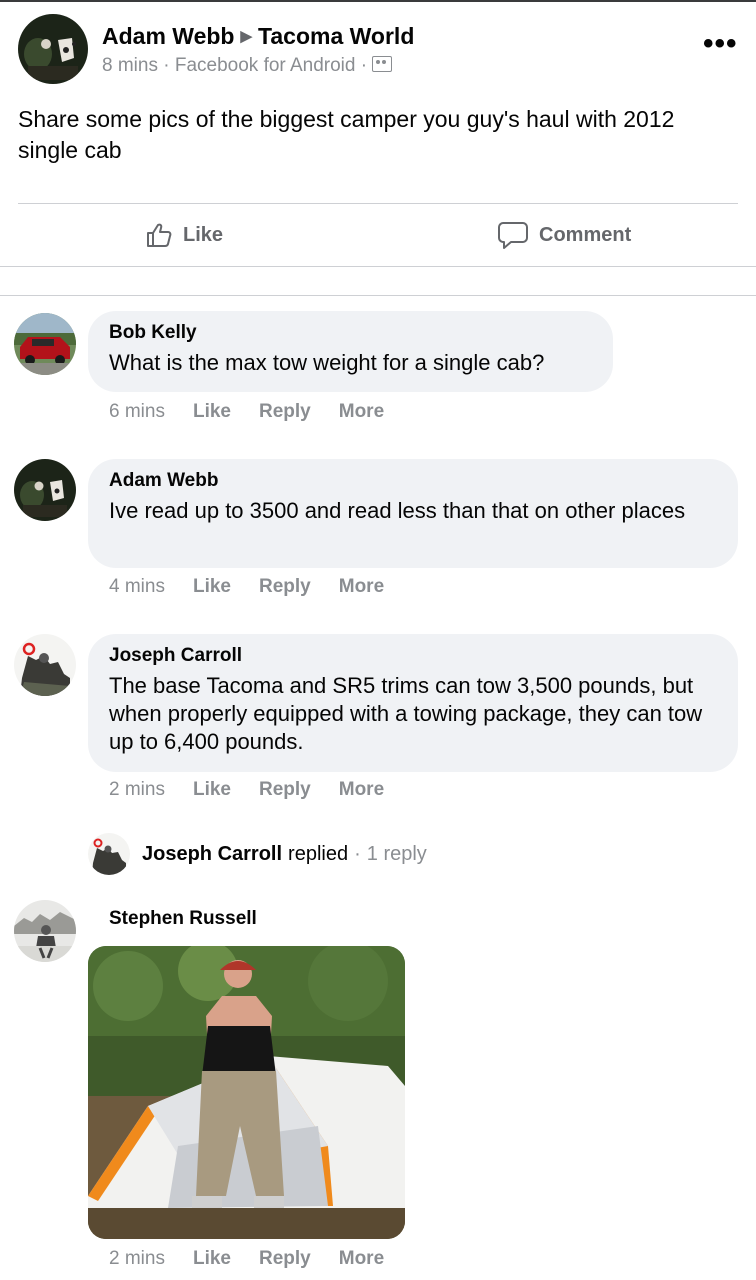 The width and height of the screenshot is (756, 1280). Describe the element at coordinates (53, 49) in the screenshot. I see `post-author-avatar` at that location.